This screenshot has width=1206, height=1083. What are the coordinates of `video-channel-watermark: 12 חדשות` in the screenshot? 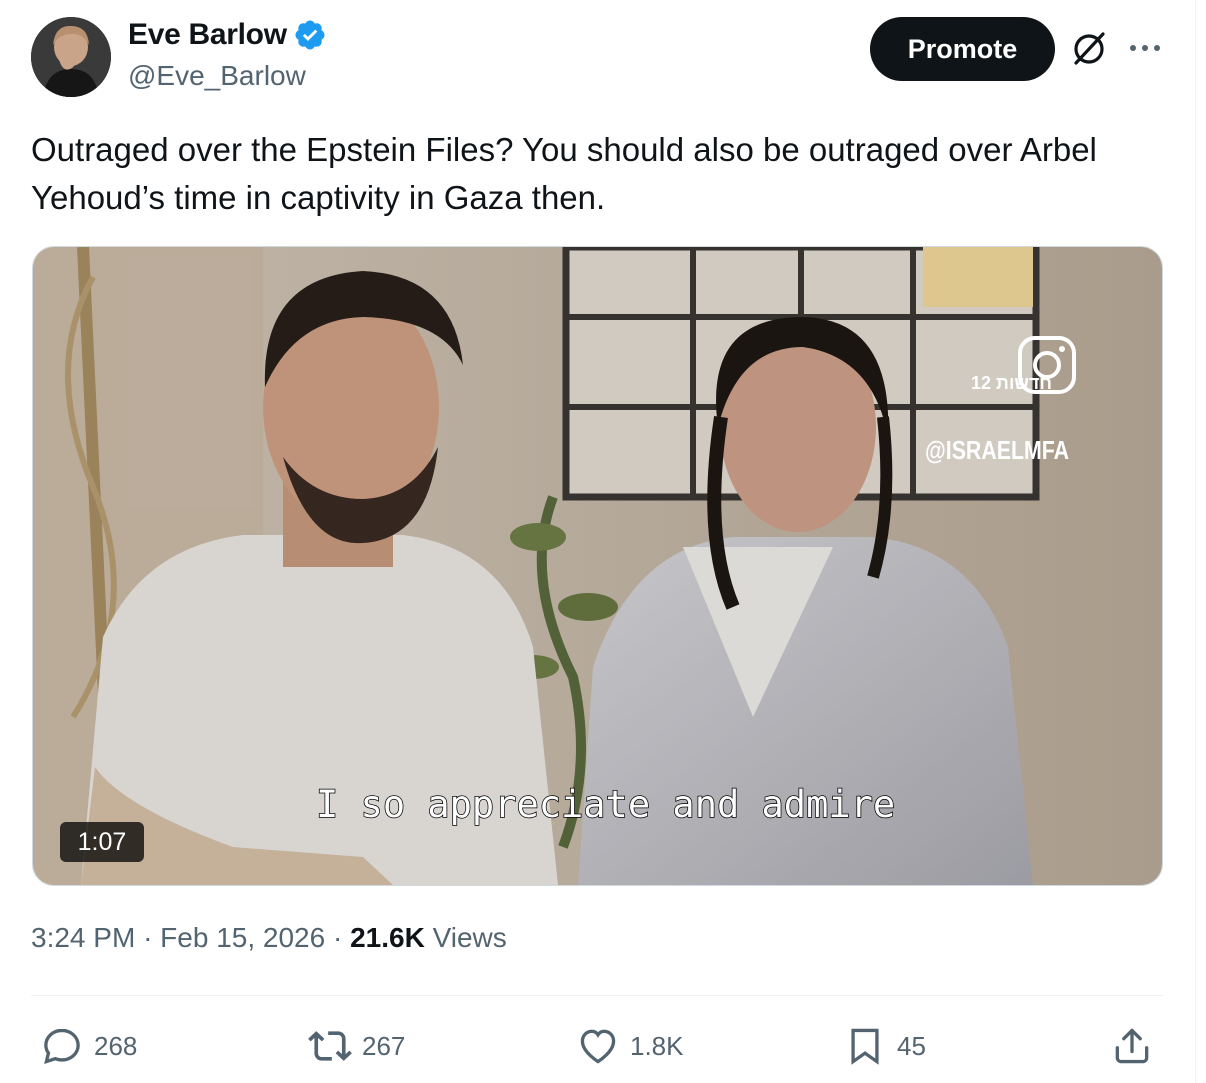 It's located at (1011, 383).